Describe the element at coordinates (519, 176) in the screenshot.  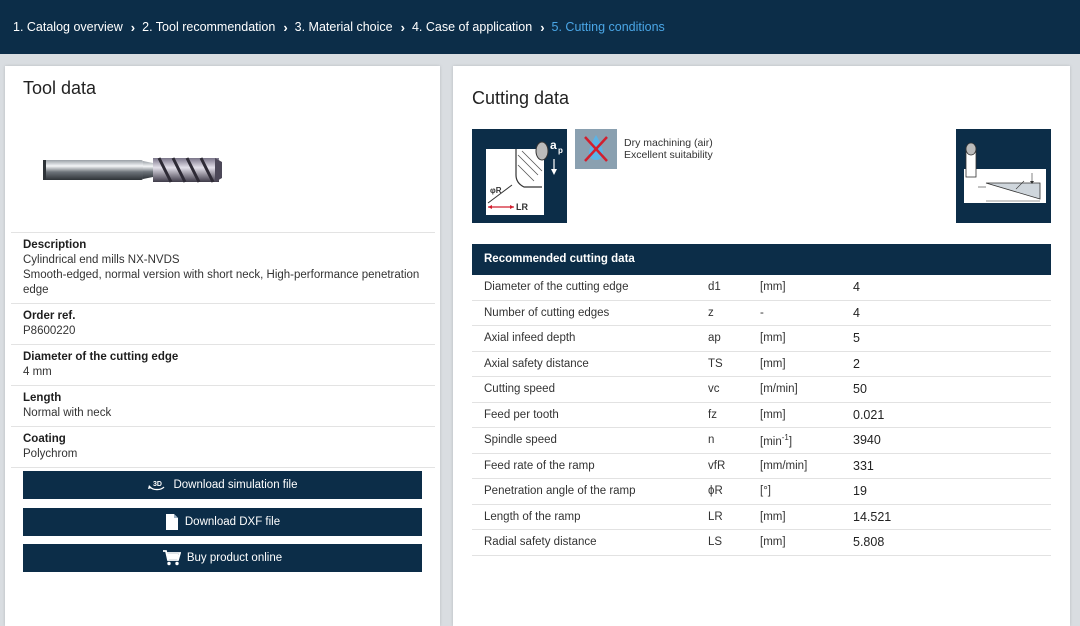
I see `ramping-diagram-icon: a p φR LR` at that location.